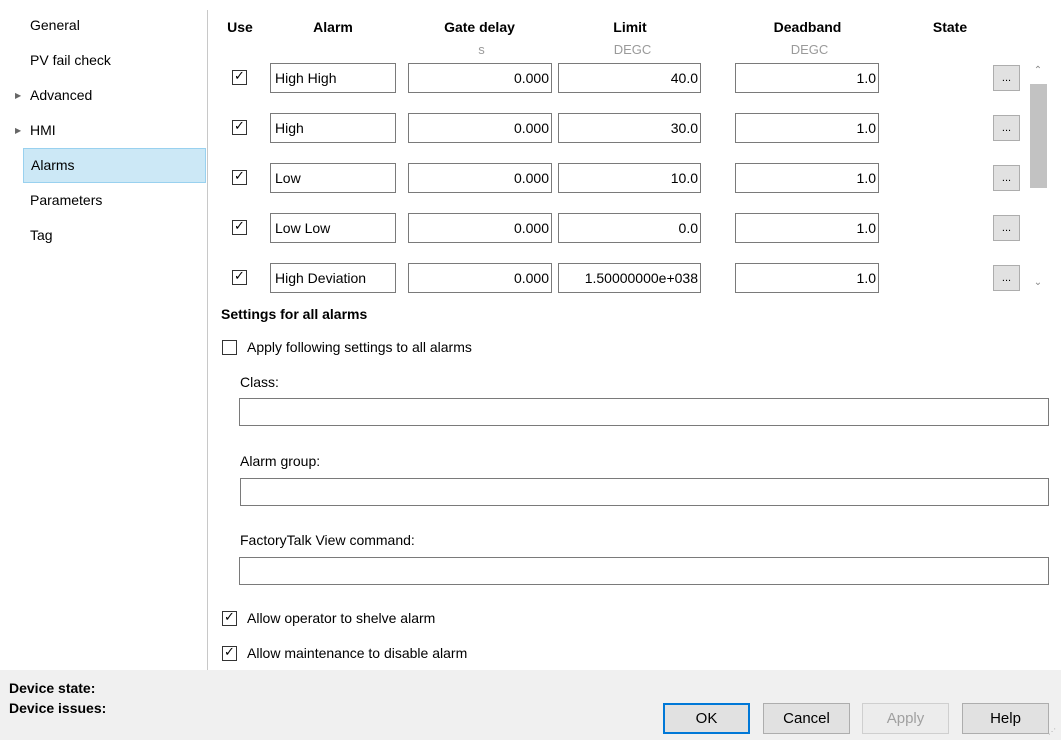 This screenshot has width=1061, height=740. What do you see at coordinates (294, 314) in the screenshot?
I see `settings-section-title: Settings for all alarms` at bounding box center [294, 314].